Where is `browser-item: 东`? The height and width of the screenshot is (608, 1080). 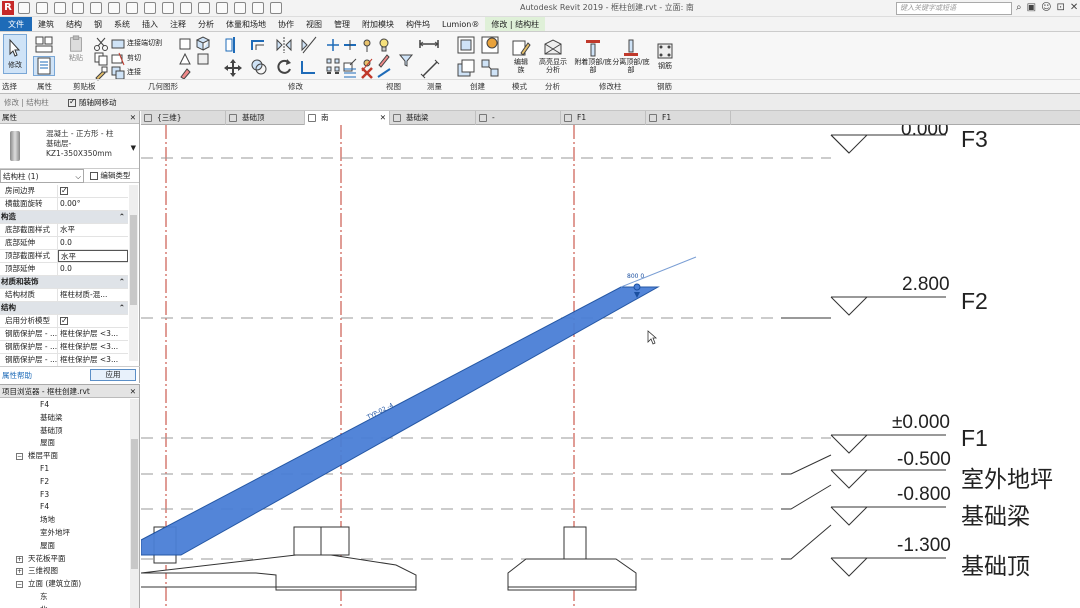
browser-item: 东 is located at coordinates (65, 597).